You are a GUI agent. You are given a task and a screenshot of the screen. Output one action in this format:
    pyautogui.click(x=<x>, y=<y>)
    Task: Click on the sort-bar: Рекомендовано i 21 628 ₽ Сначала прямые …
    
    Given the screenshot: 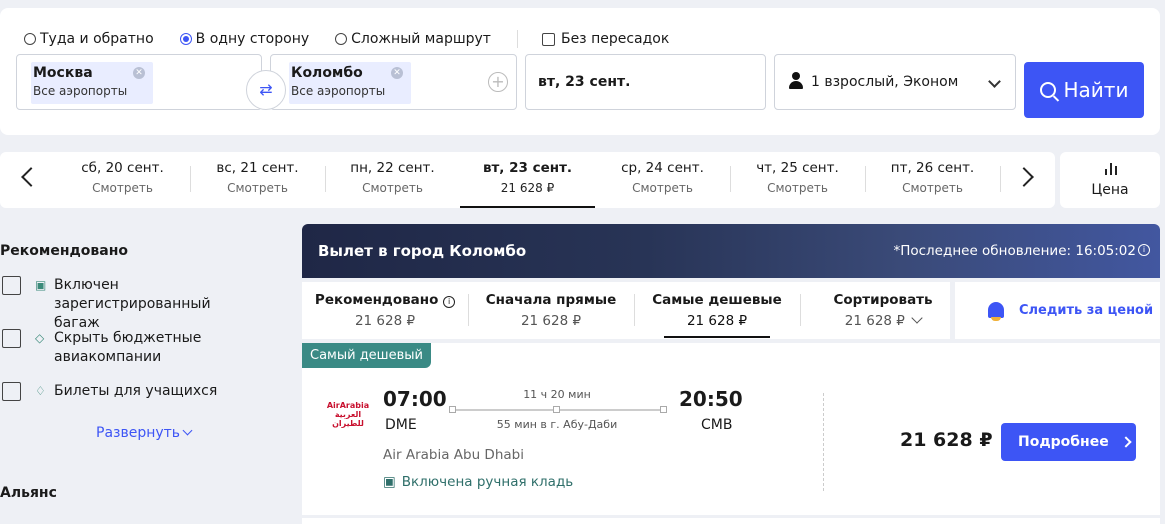 What is the action you would take?
    pyautogui.click(x=626, y=310)
    